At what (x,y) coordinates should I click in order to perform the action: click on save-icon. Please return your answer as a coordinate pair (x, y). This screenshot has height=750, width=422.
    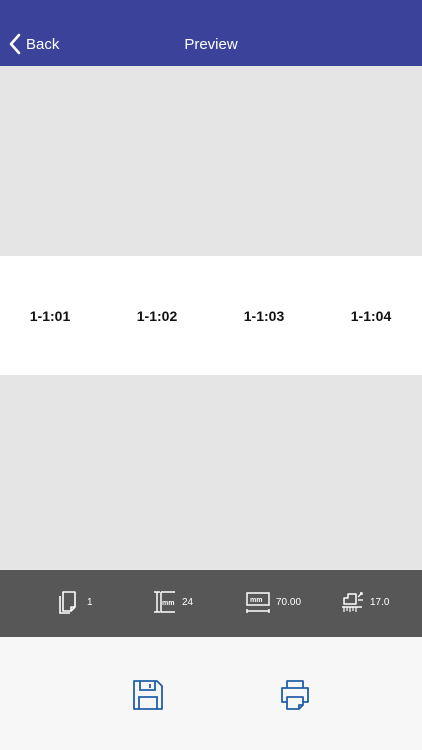
    Looking at the image, I should click on (148, 695).